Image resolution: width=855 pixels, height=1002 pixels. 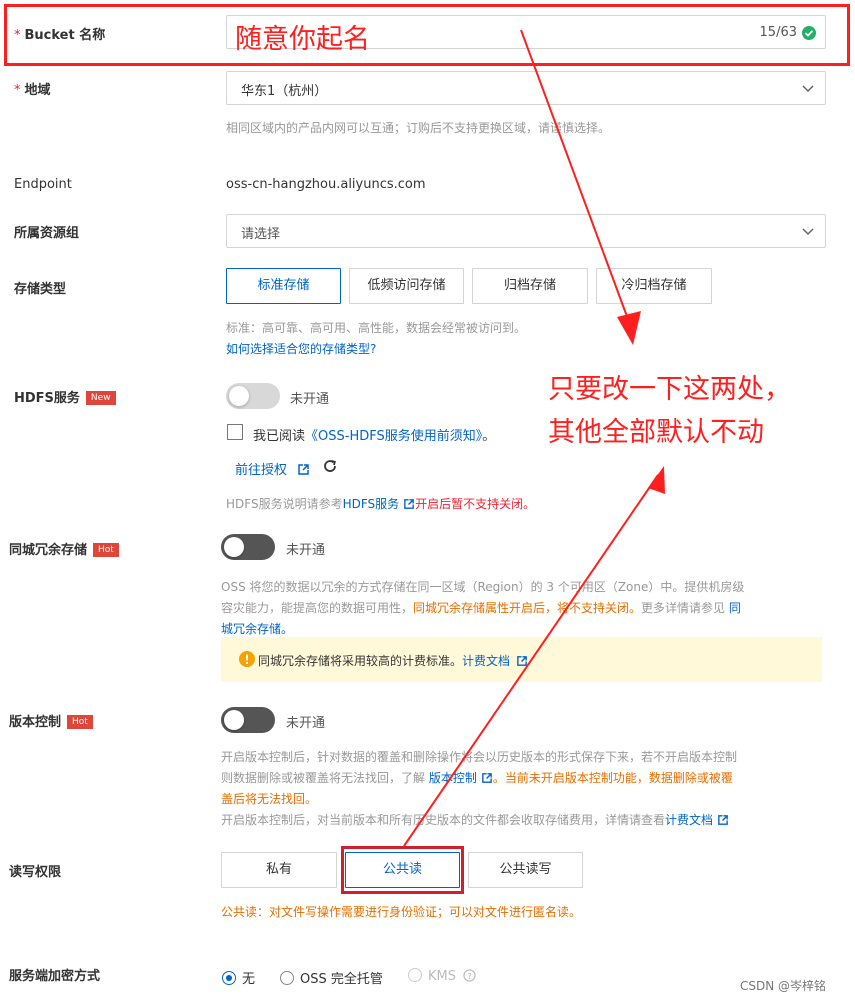 What do you see at coordinates (669, 411) in the screenshot?
I see `annotation-note: 只要改一下这两处， 其他全部默认不动` at bounding box center [669, 411].